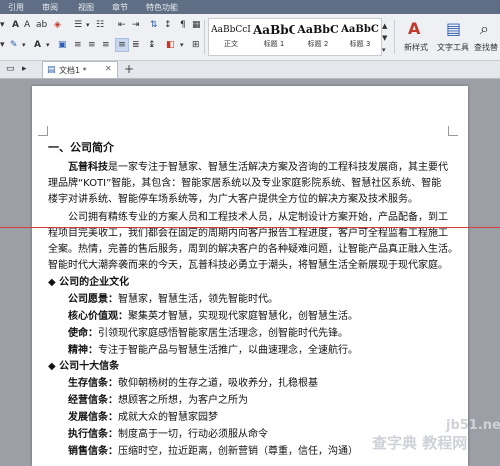  I want to click on item-label: 销售信条：, so click(93, 451).